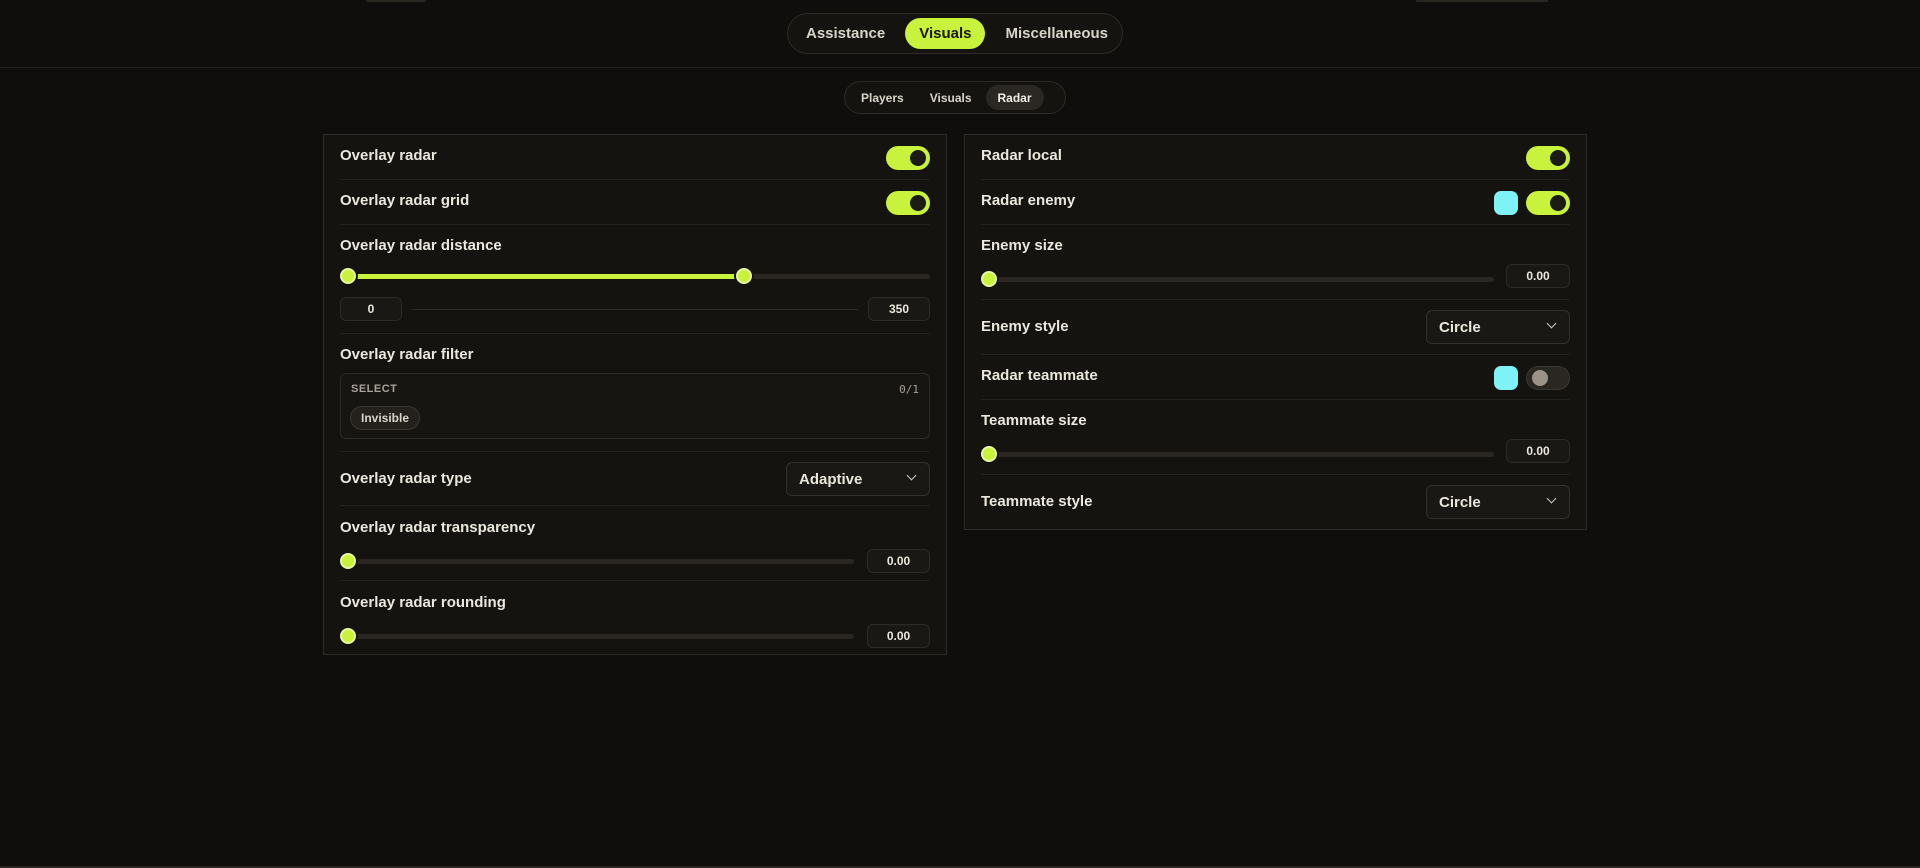 The width and height of the screenshot is (1920, 868). I want to click on enemy-size-row: Enemy size 0.00, so click(1275, 262).